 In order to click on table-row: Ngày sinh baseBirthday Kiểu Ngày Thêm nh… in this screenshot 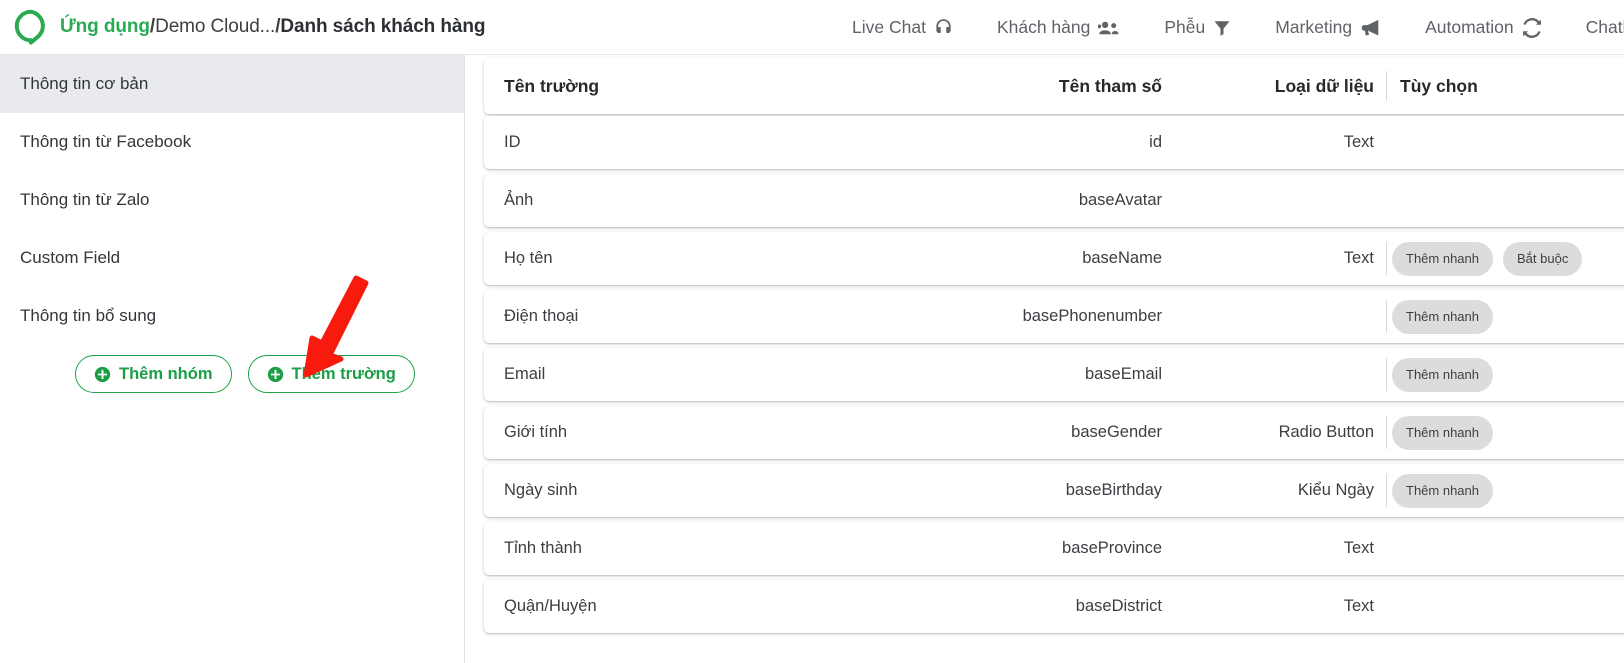, I will do `click(1054, 490)`.